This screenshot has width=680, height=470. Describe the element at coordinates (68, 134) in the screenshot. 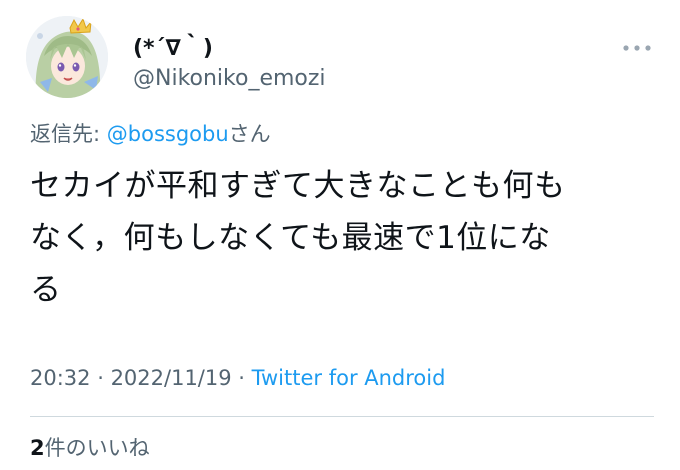

I see `reply-prefix: 返信先:` at that location.